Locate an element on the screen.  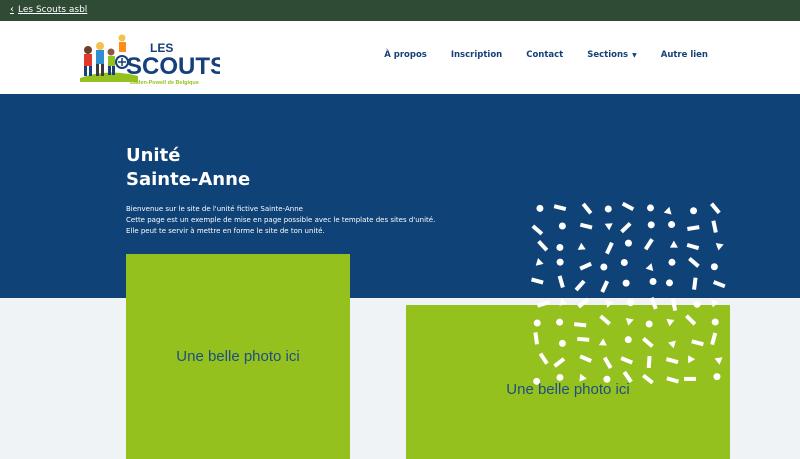
back-link-label: Les Scouts asbl is located at coordinates (53, 9).